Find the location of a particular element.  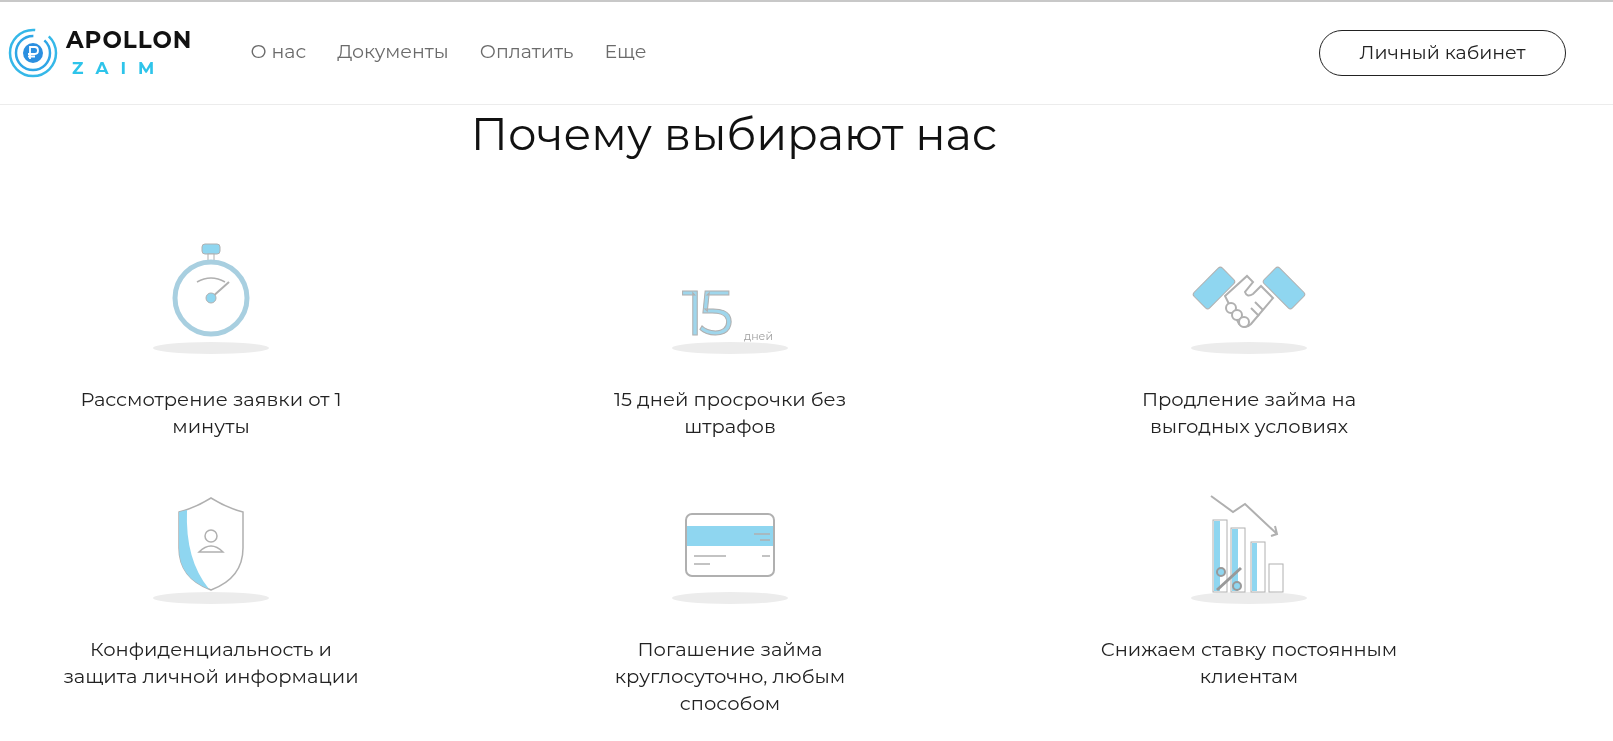

nav-link: Еще is located at coordinates (625, 52).